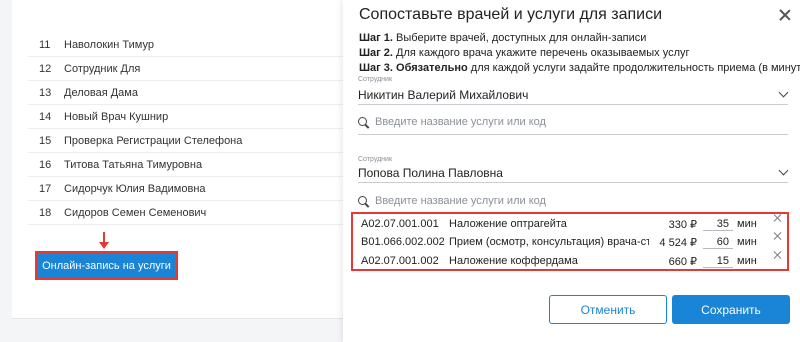 The width and height of the screenshot is (800, 342). I want to click on service-name: Наложение оптрагейта, so click(508, 224).